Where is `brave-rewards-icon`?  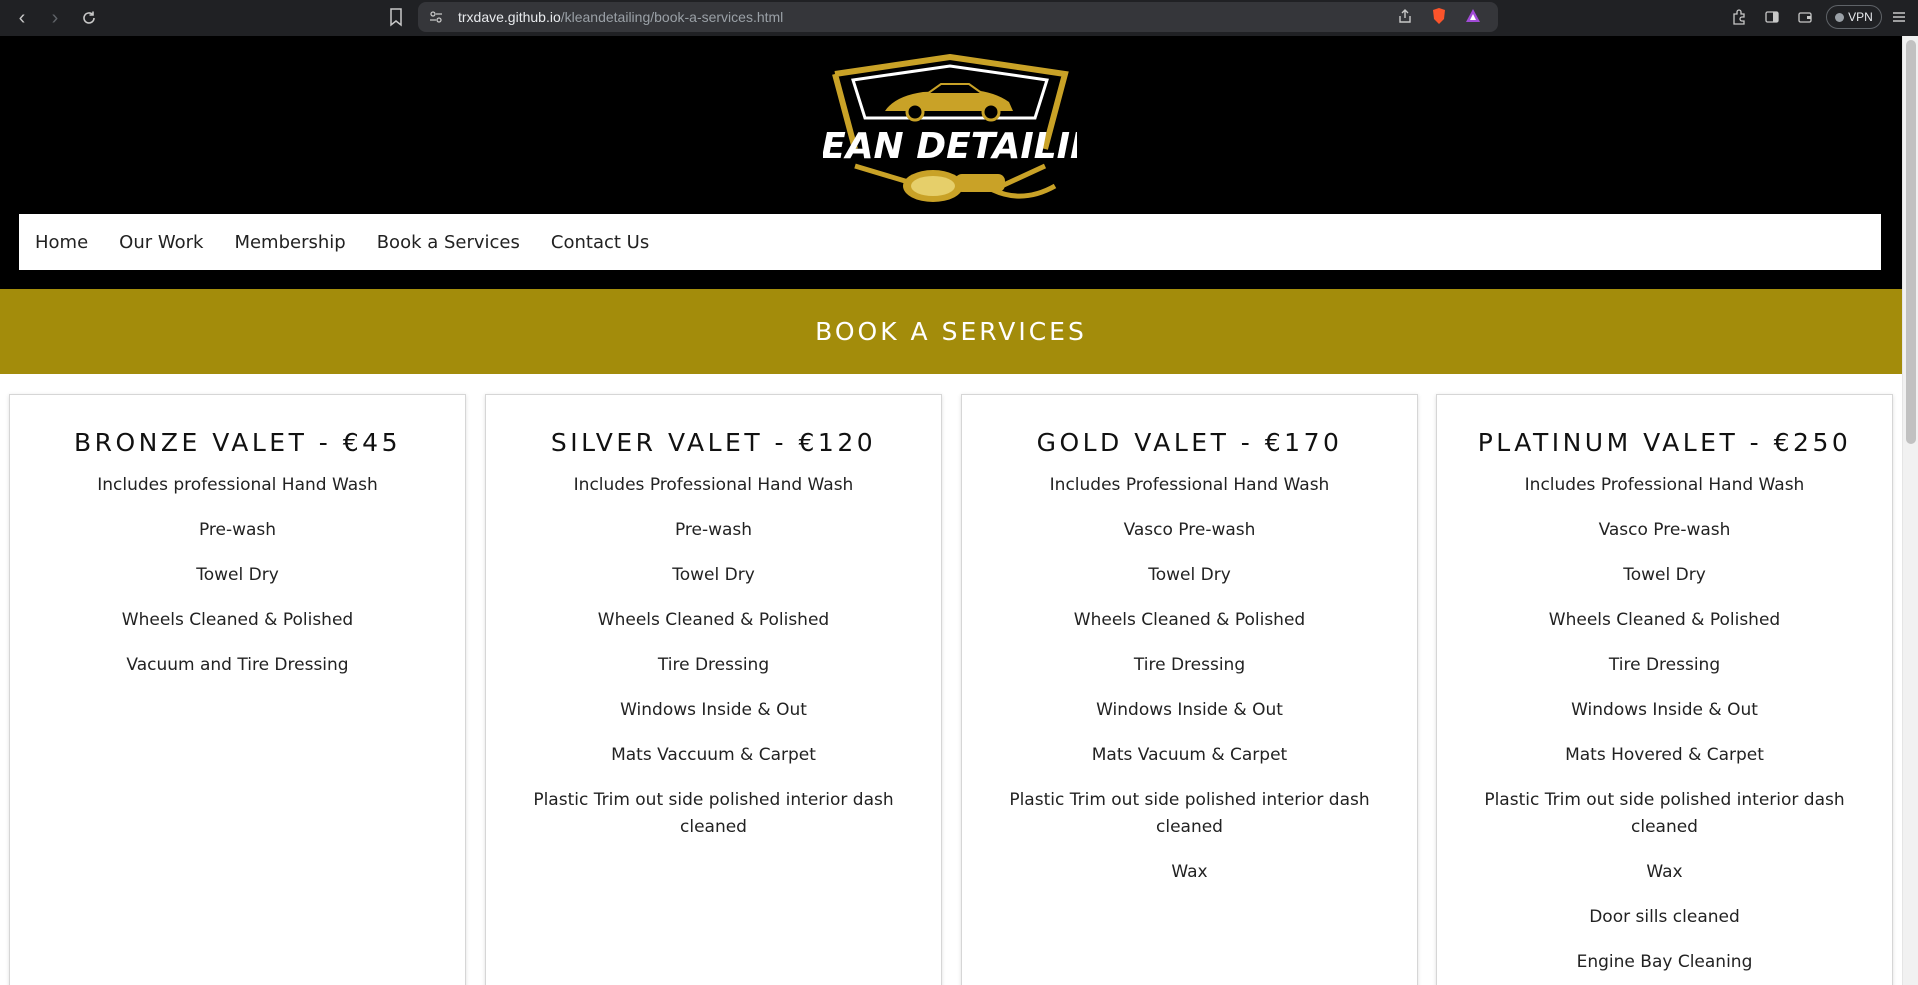
brave-rewards-icon is located at coordinates (1473, 16).